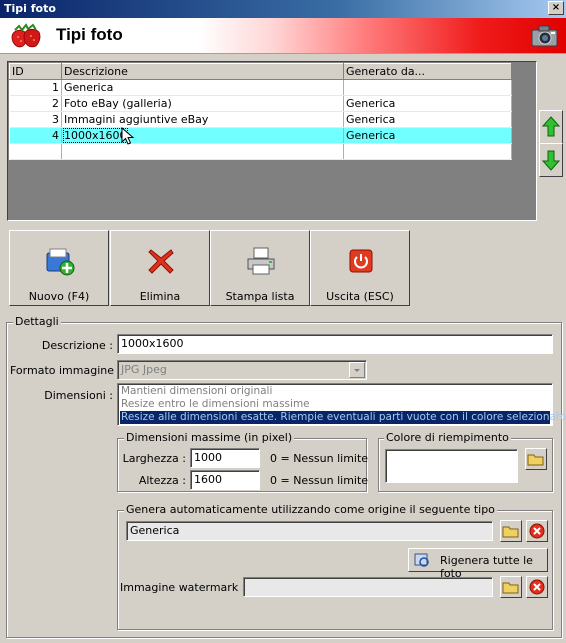 The image size is (566, 643). What do you see at coordinates (225, 458) in the screenshot?
I see `width-field: 1000` at bounding box center [225, 458].